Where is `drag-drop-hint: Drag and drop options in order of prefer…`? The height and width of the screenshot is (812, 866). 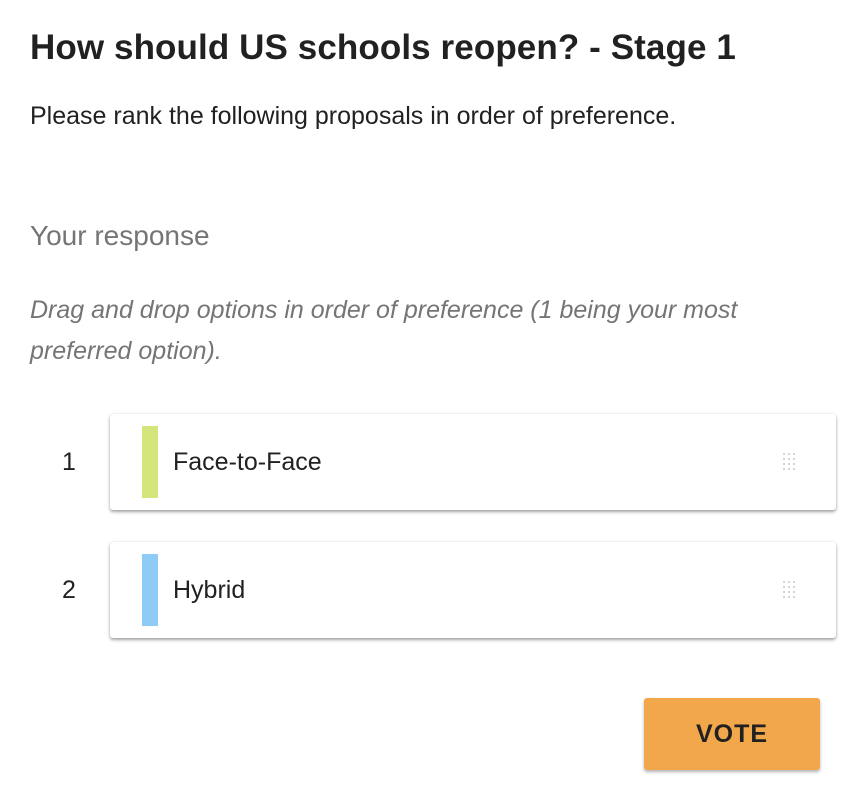 drag-drop-hint: Drag and drop options in order of prefer… is located at coordinates (384, 330).